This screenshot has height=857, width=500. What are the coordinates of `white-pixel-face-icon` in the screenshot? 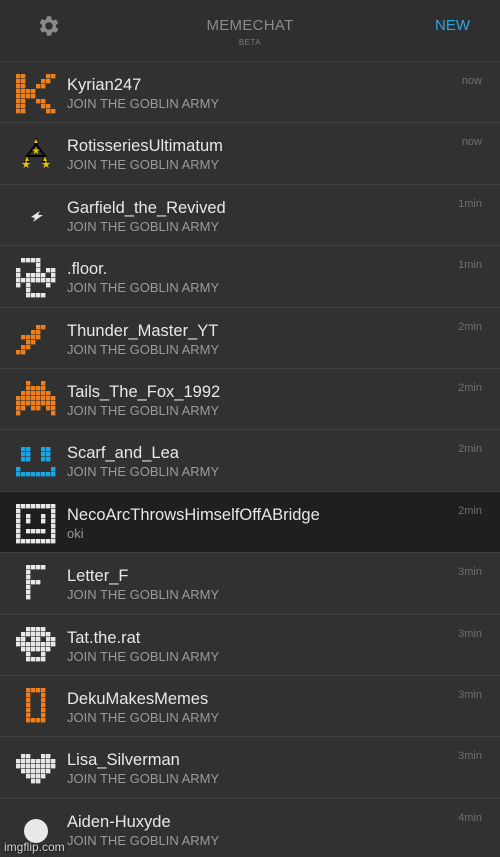 It's located at (36, 523).